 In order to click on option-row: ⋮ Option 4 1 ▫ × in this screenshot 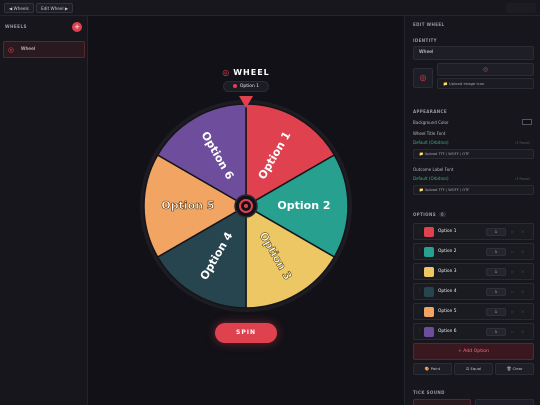, I will do `click(473, 291)`.